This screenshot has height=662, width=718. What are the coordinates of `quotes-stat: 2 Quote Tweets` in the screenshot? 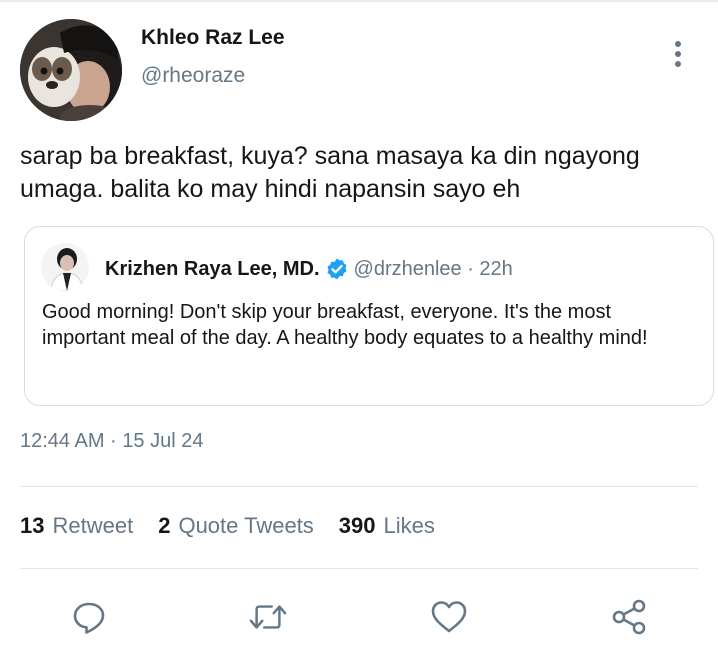 It's located at (236, 526).